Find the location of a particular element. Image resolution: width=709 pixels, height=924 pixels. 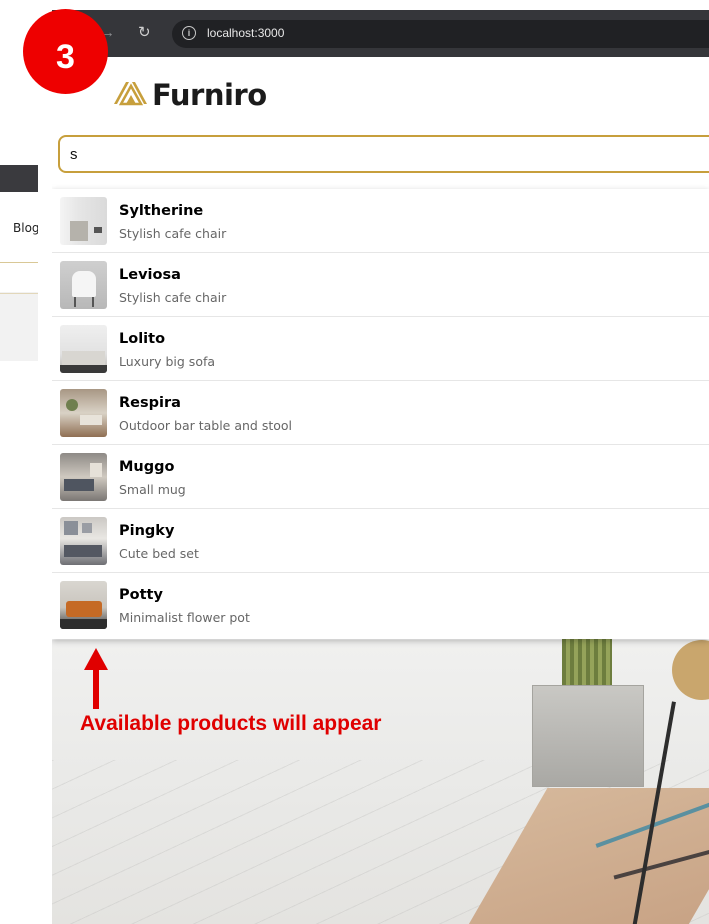

result-description: Luxury big sofa is located at coordinates (167, 361).